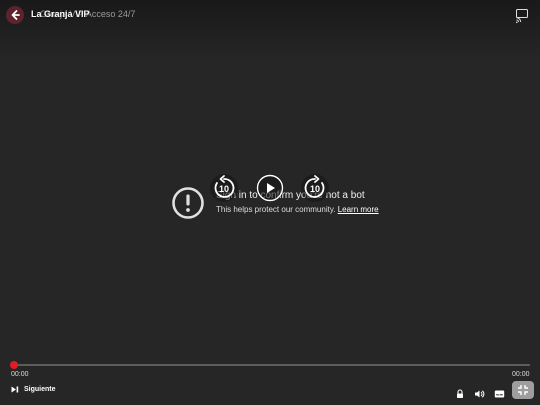  I want to click on next-episode-button: Siguiente, so click(33, 389).